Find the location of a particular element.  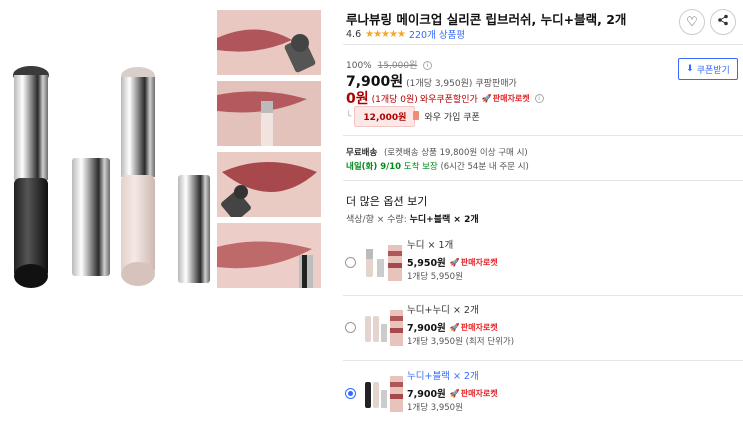

corner-arrow-icon: └ is located at coordinates (349, 116).